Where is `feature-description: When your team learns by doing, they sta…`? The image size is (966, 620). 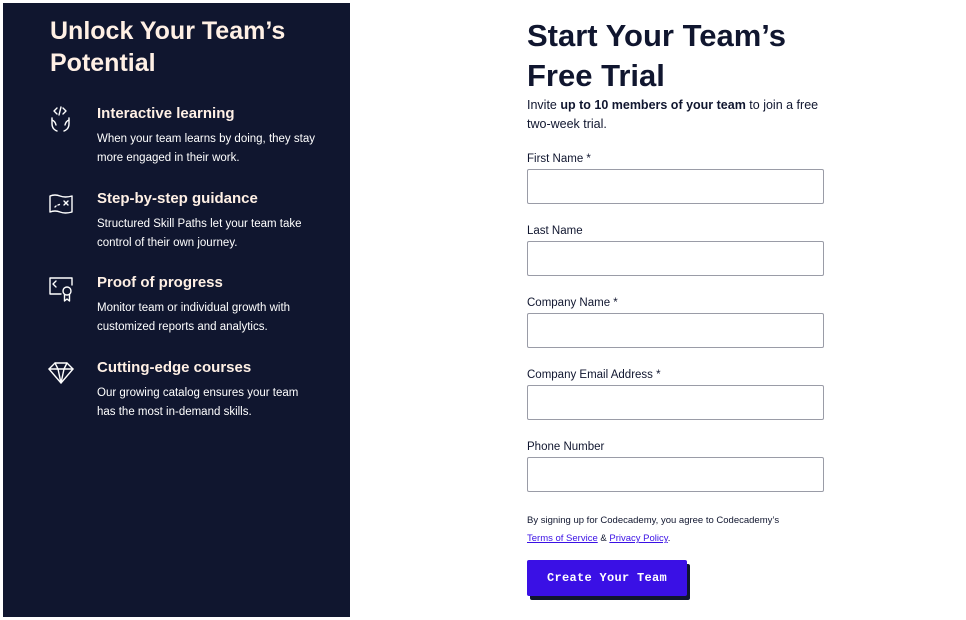 feature-description: When your team learns by doing, they sta… is located at coordinates (206, 148).